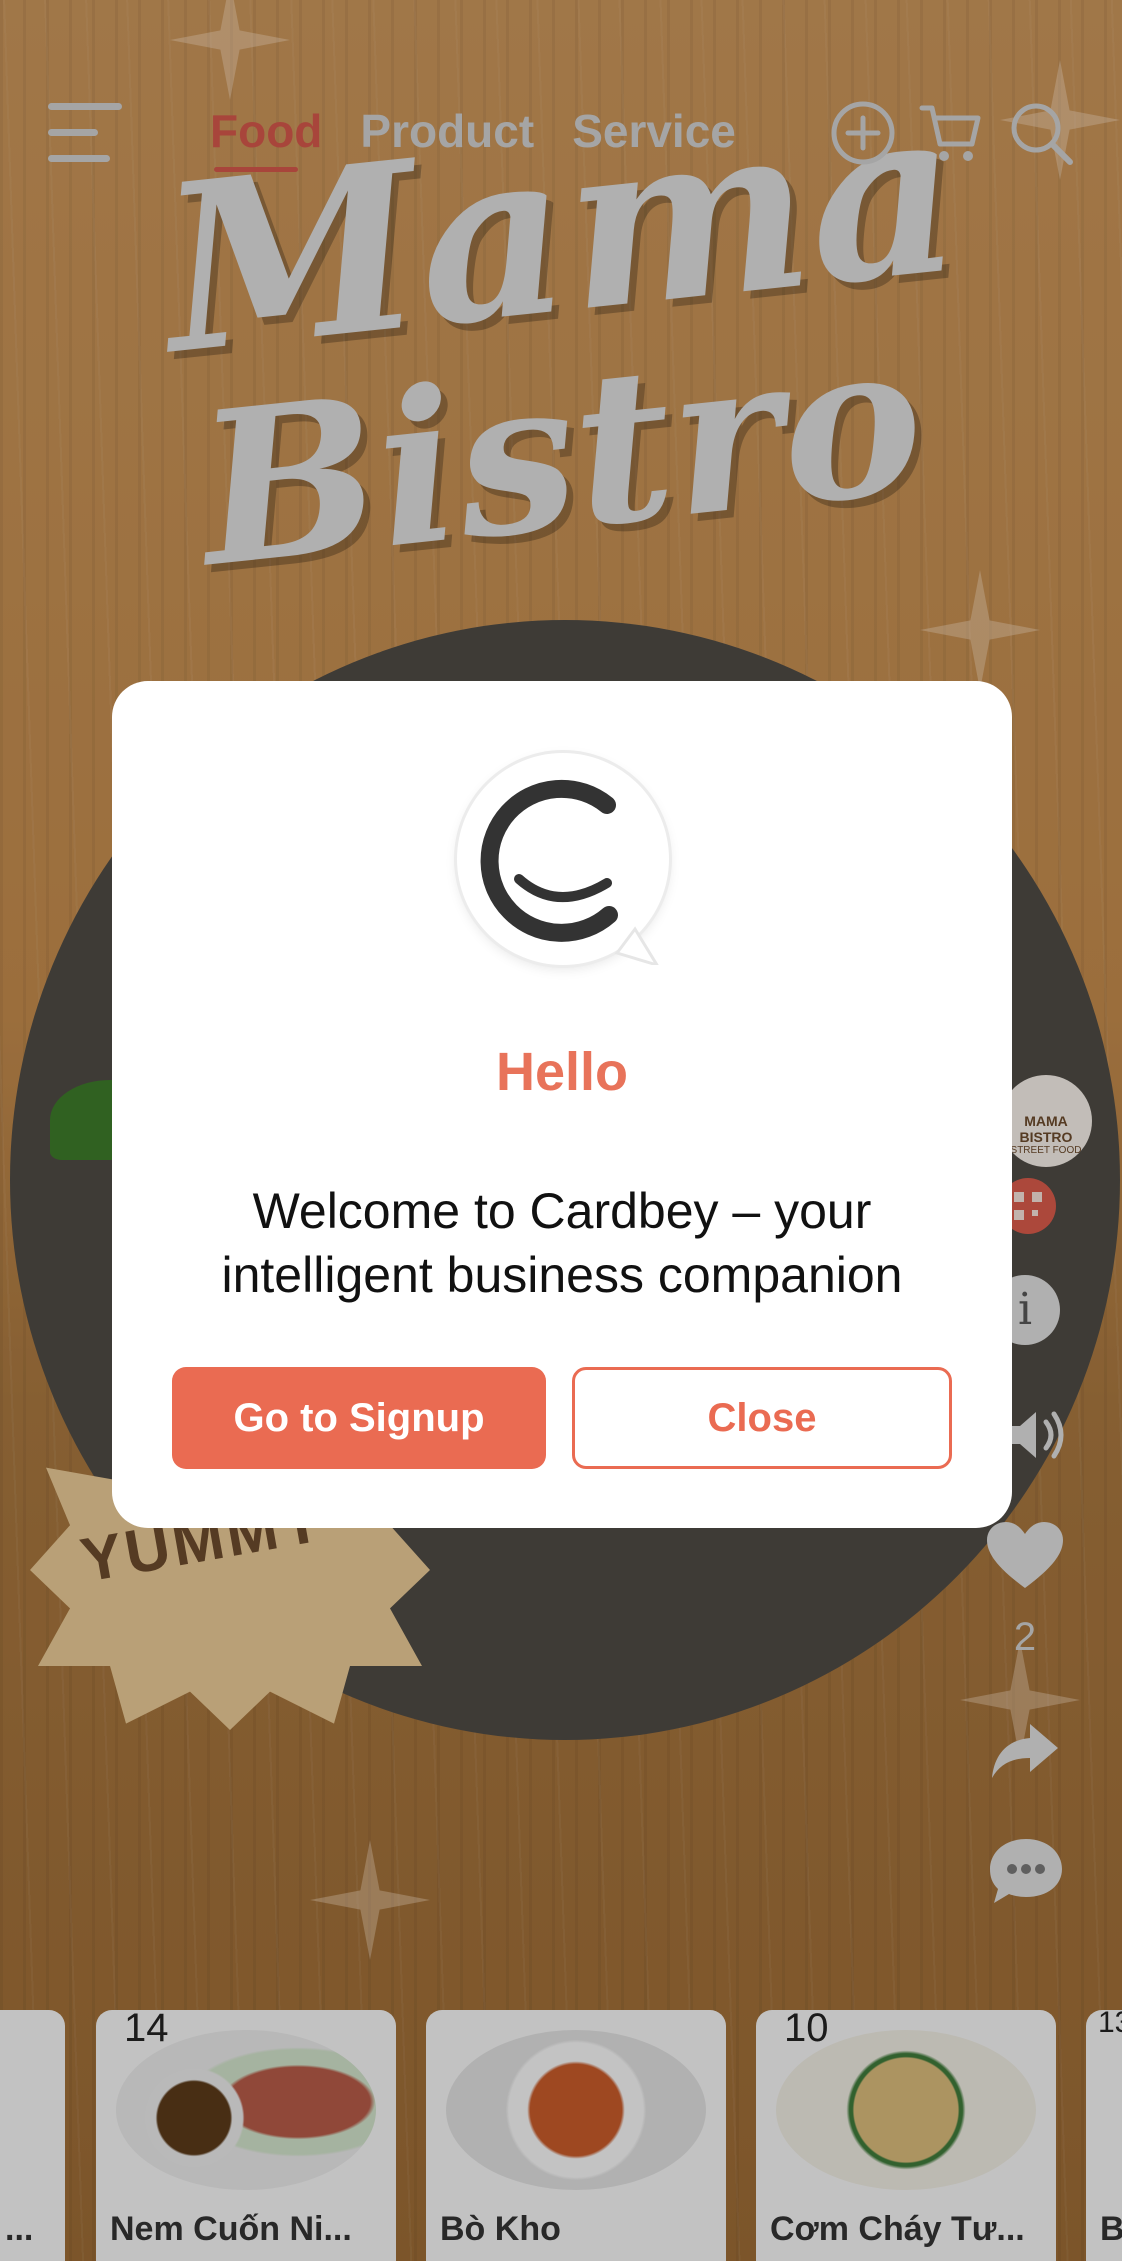 This screenshot has height=2261, width=1122. I want to click on cardbey-logo, so click(563, 859).